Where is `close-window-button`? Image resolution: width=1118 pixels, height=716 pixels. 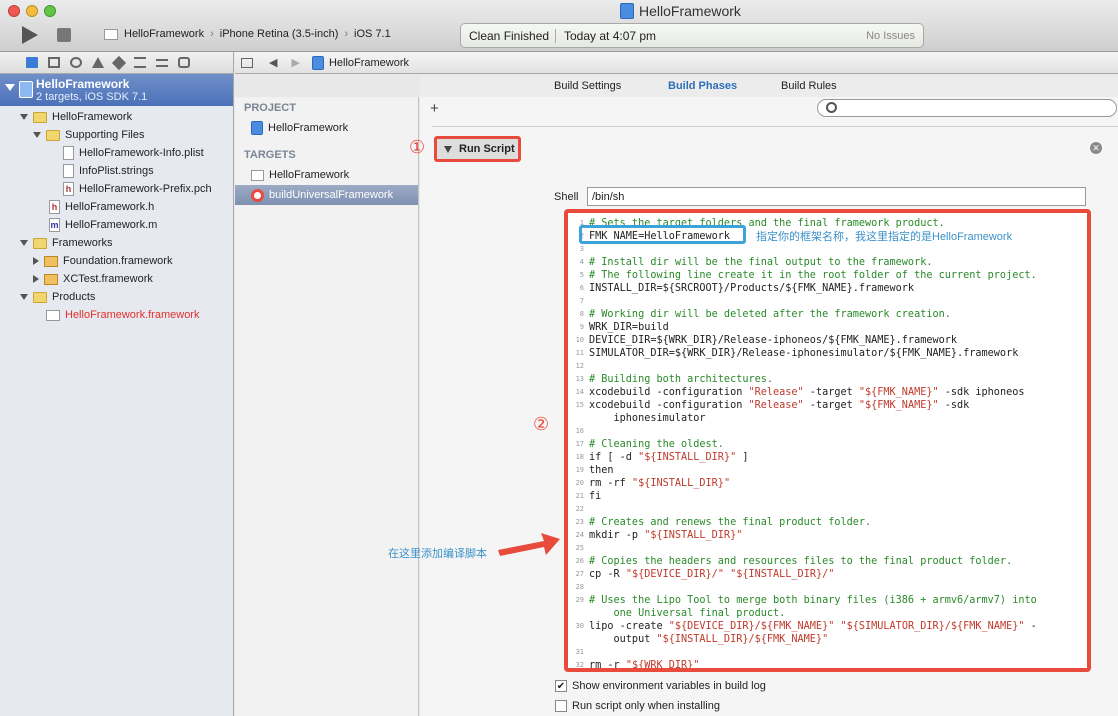 close-window-button is located at coordinates (14, 11).